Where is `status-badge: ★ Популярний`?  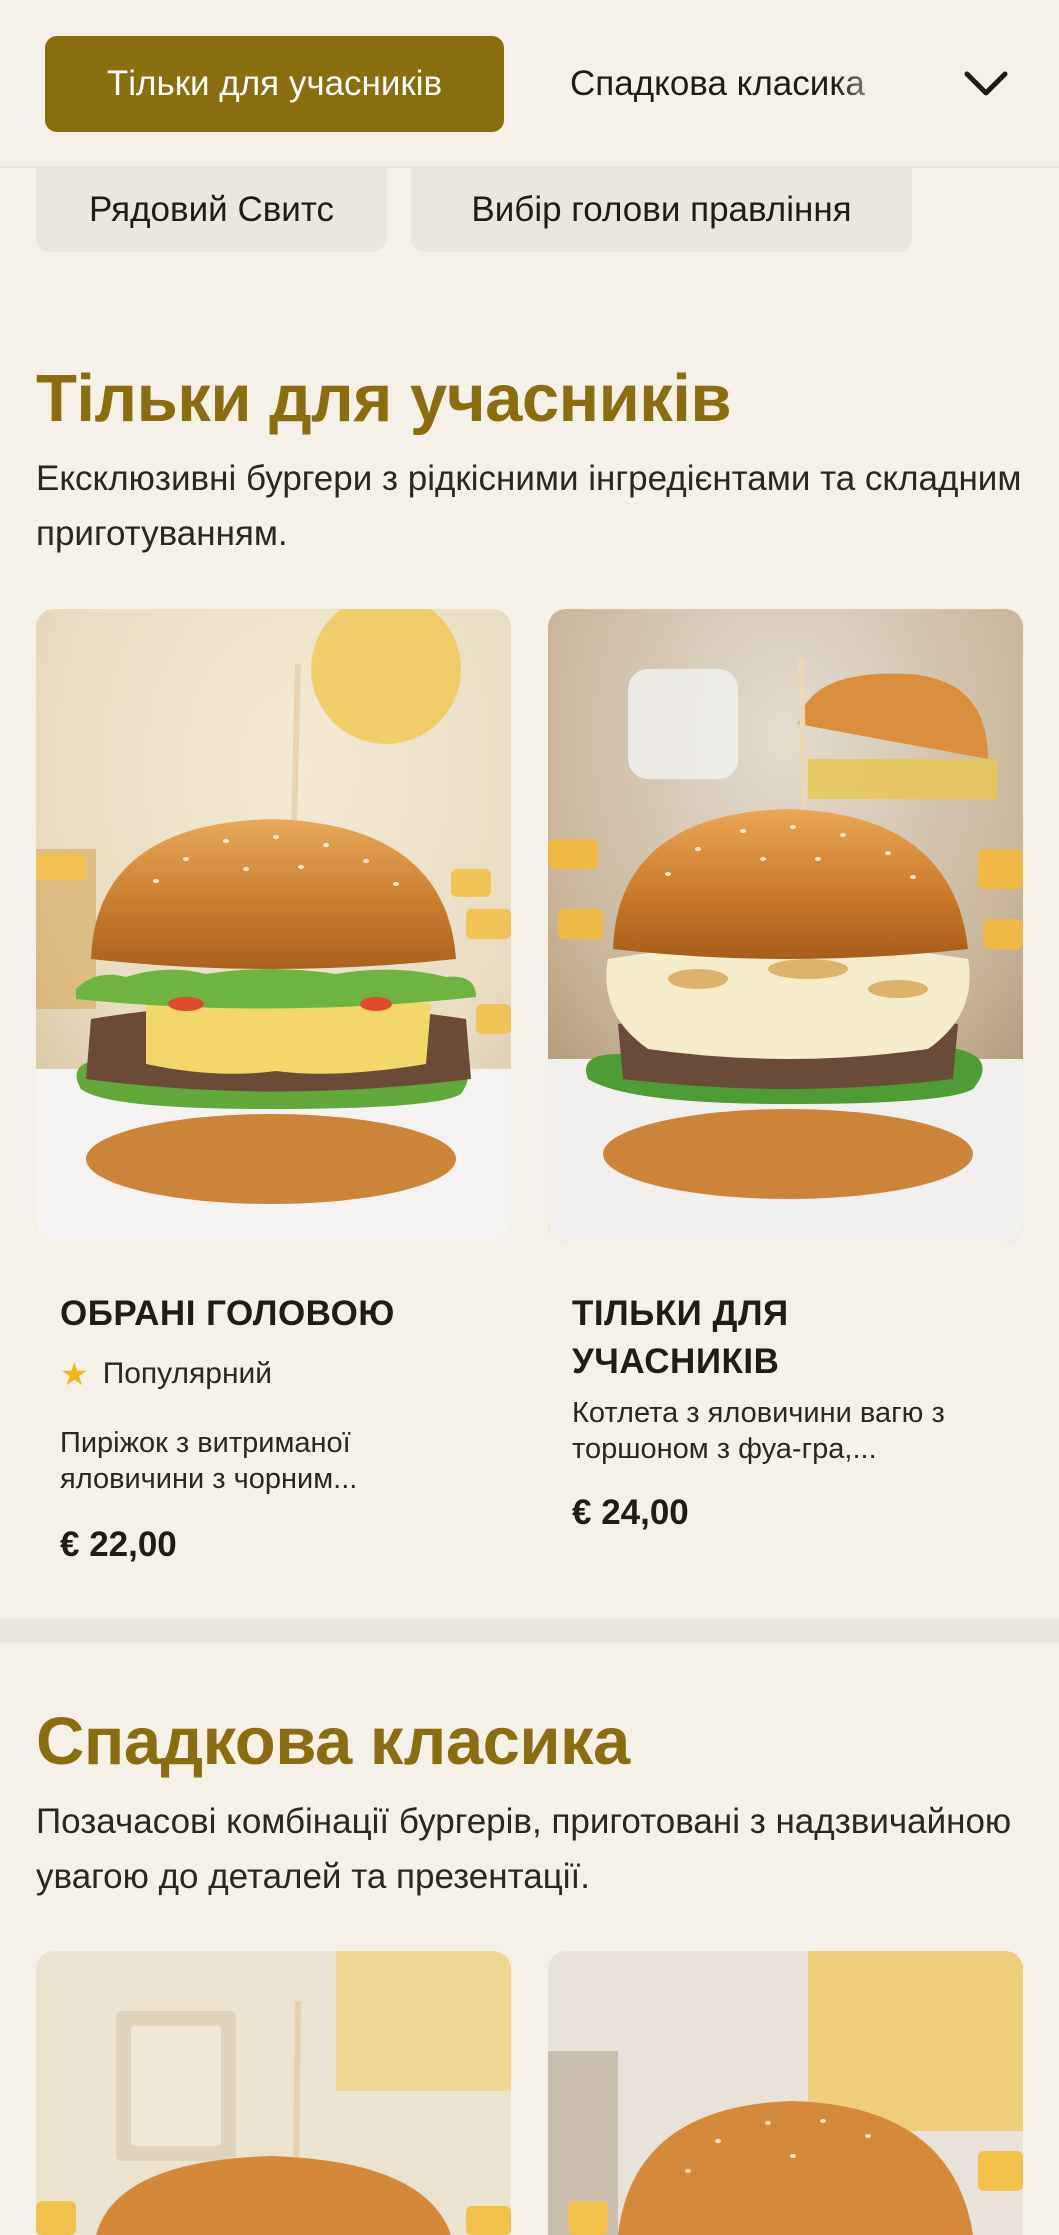 status-badge: ★ Популярний is located at coordinates (166, 1374).